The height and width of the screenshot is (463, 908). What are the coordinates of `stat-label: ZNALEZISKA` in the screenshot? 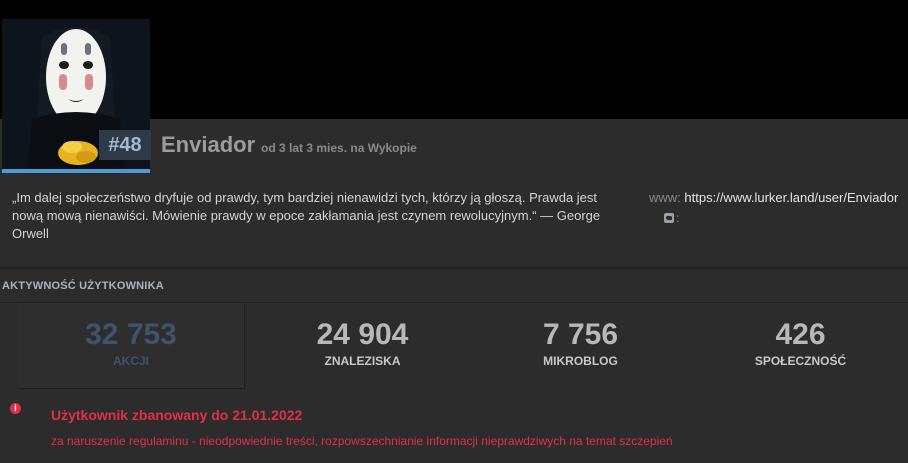 It's located at (362, 361).